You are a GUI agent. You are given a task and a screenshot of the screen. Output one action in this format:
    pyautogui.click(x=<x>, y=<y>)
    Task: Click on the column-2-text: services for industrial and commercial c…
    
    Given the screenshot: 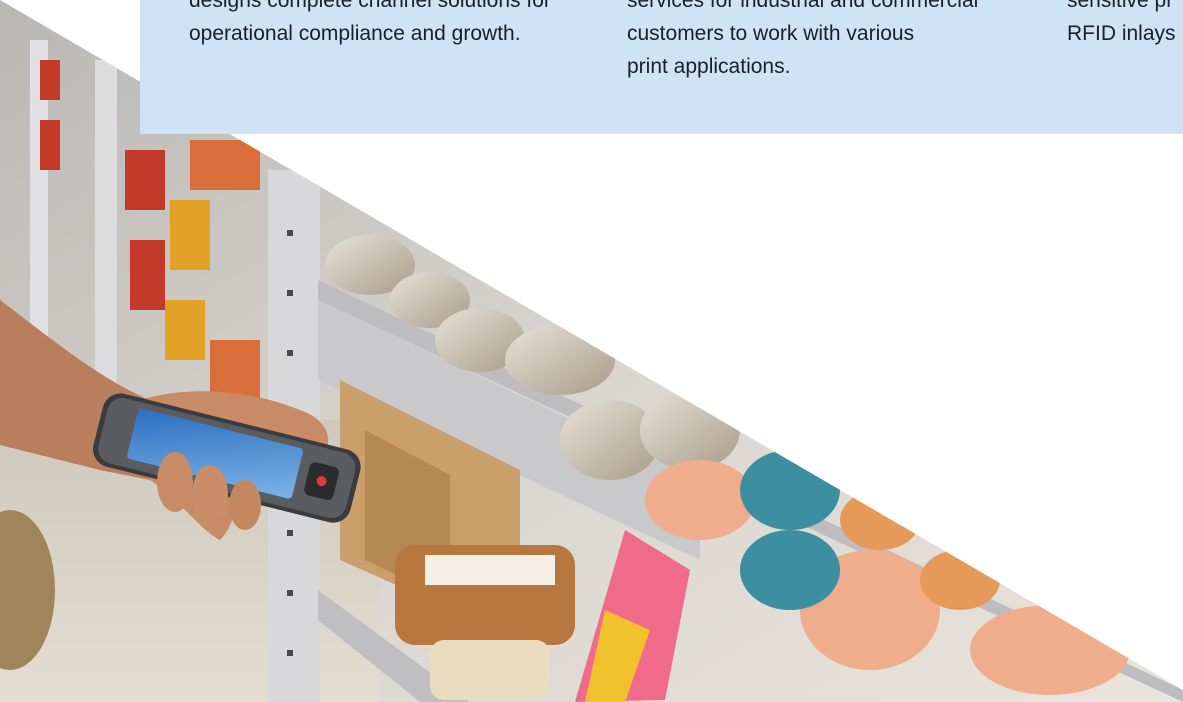 What is the action you would take?
    pyautogui.click(x=803, y=39)
    